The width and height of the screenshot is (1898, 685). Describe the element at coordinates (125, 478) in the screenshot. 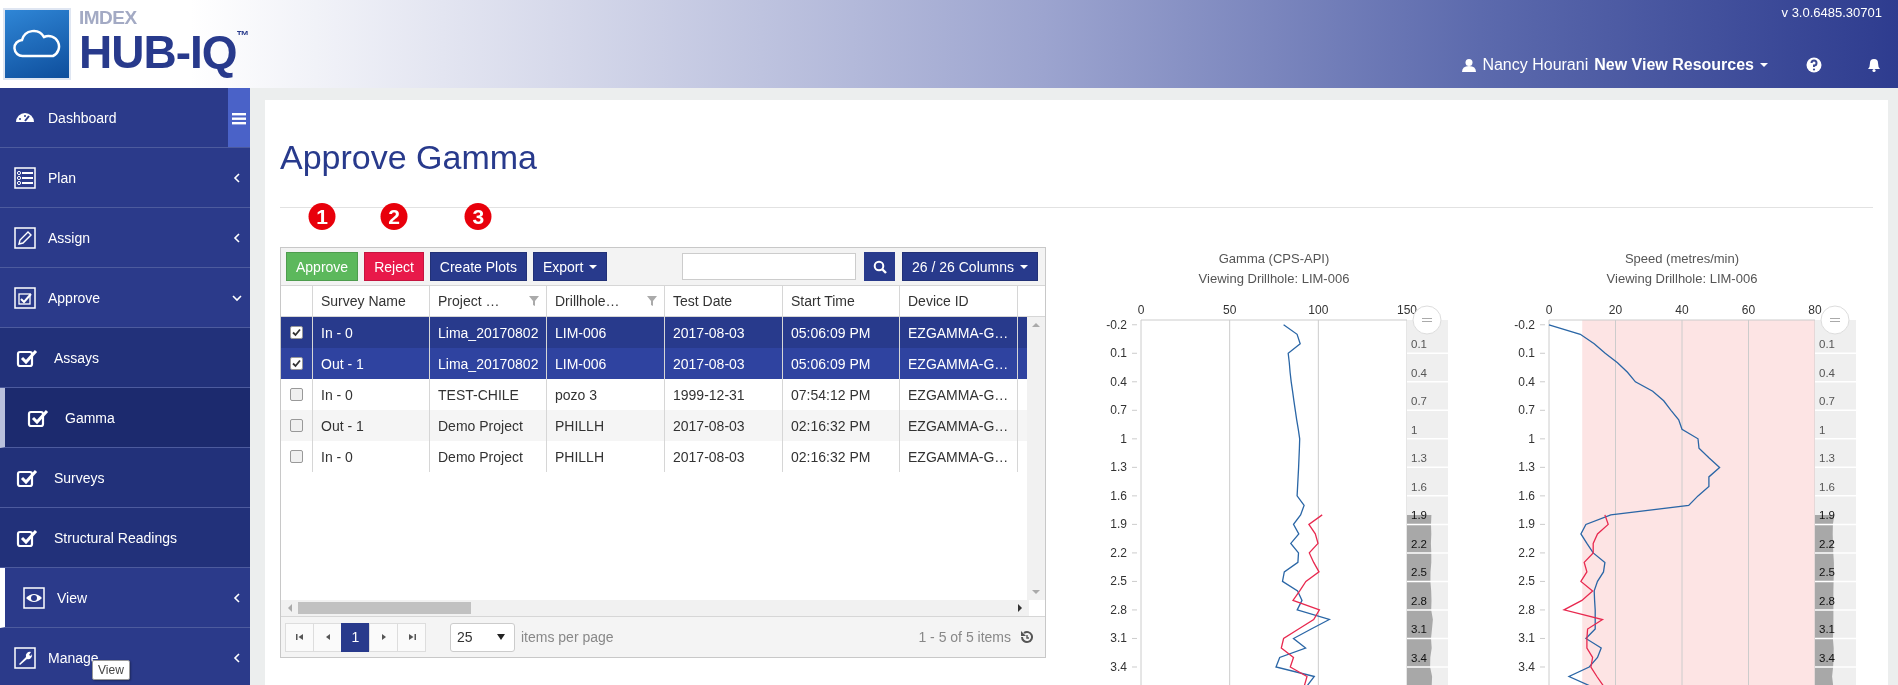

I see `sidebar-item: Surveys` at that location.